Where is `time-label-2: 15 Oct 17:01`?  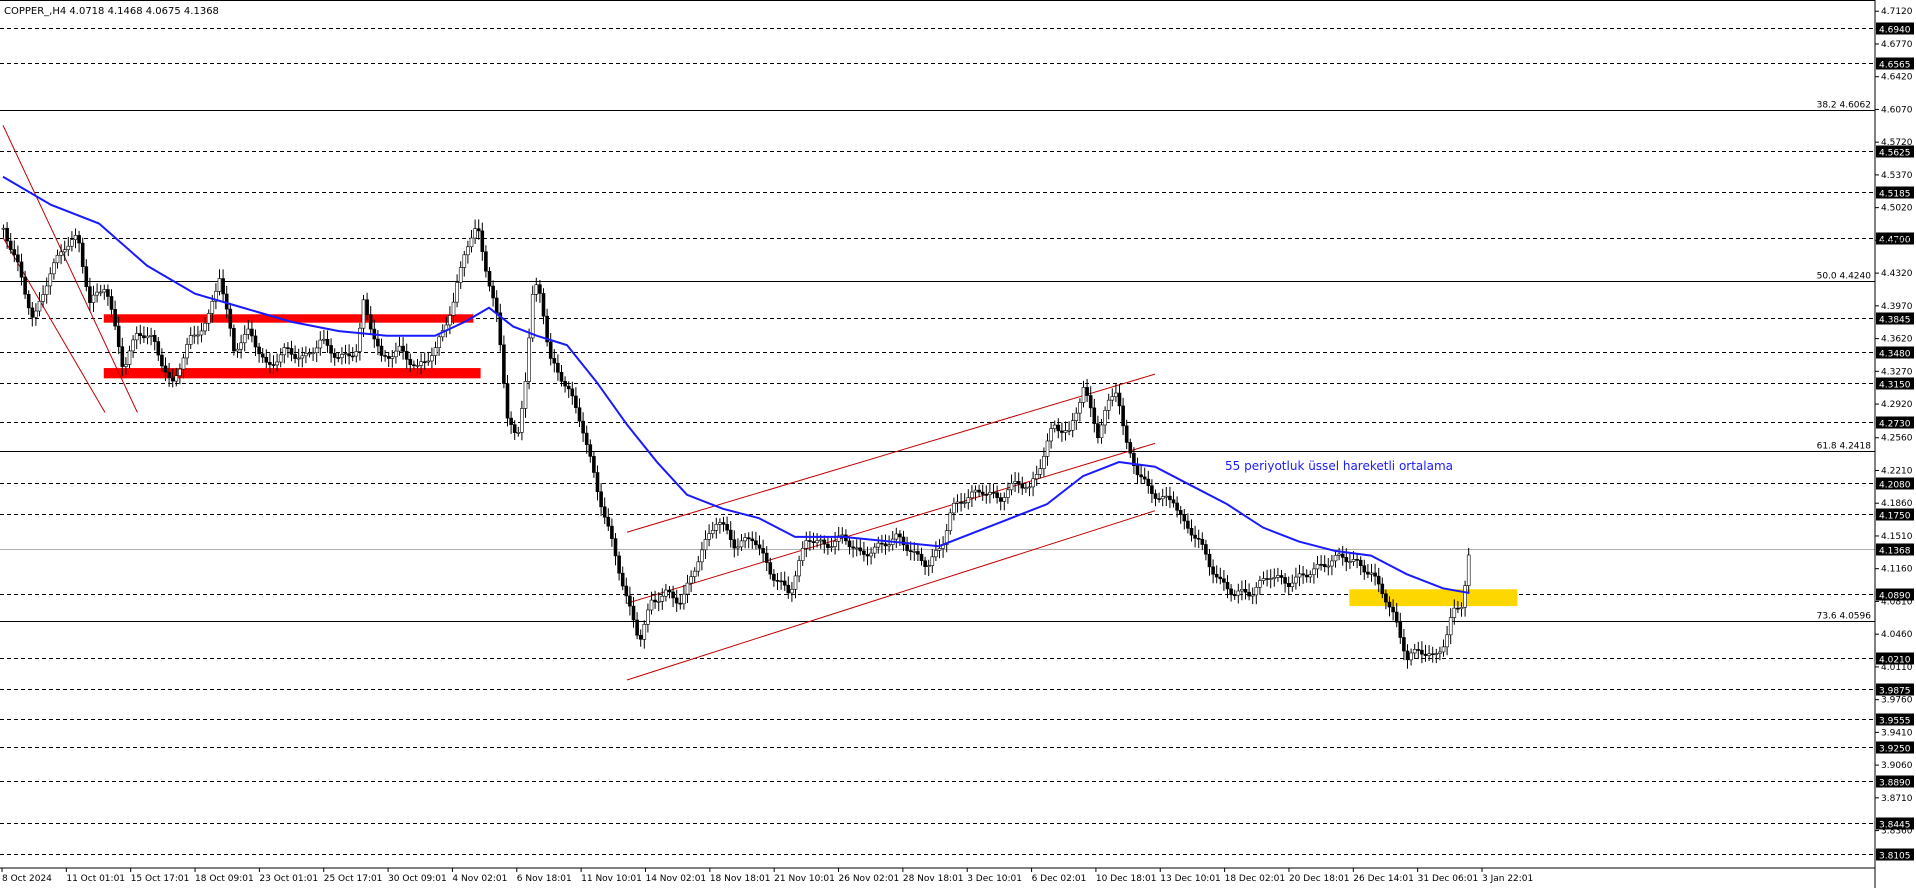
time-label-2: 15 Oct 17:01 is located at coordinates (160, 879).